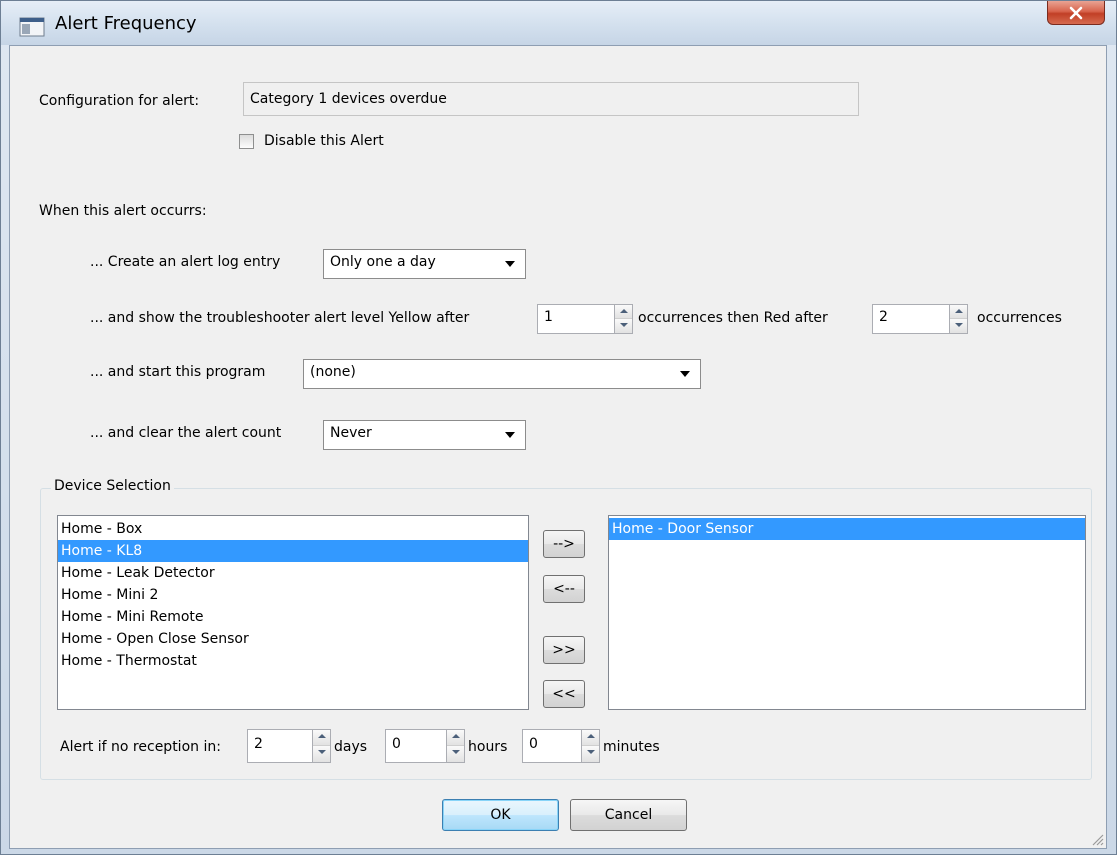 The image size is (1117, 855). I want to click on clear-count-dropdown: Never, so click(424, 435).